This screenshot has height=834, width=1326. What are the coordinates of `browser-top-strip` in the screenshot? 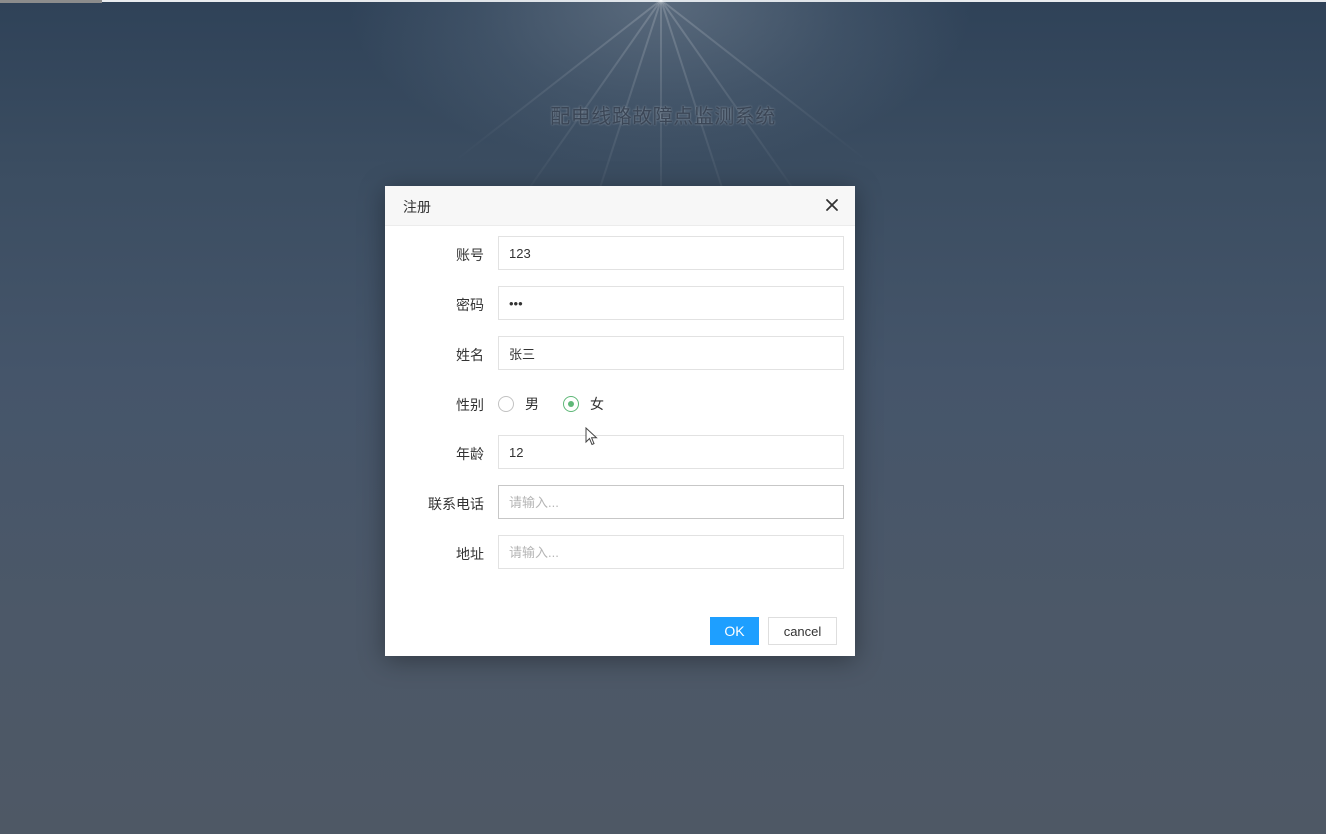 It's located at (663, 1).